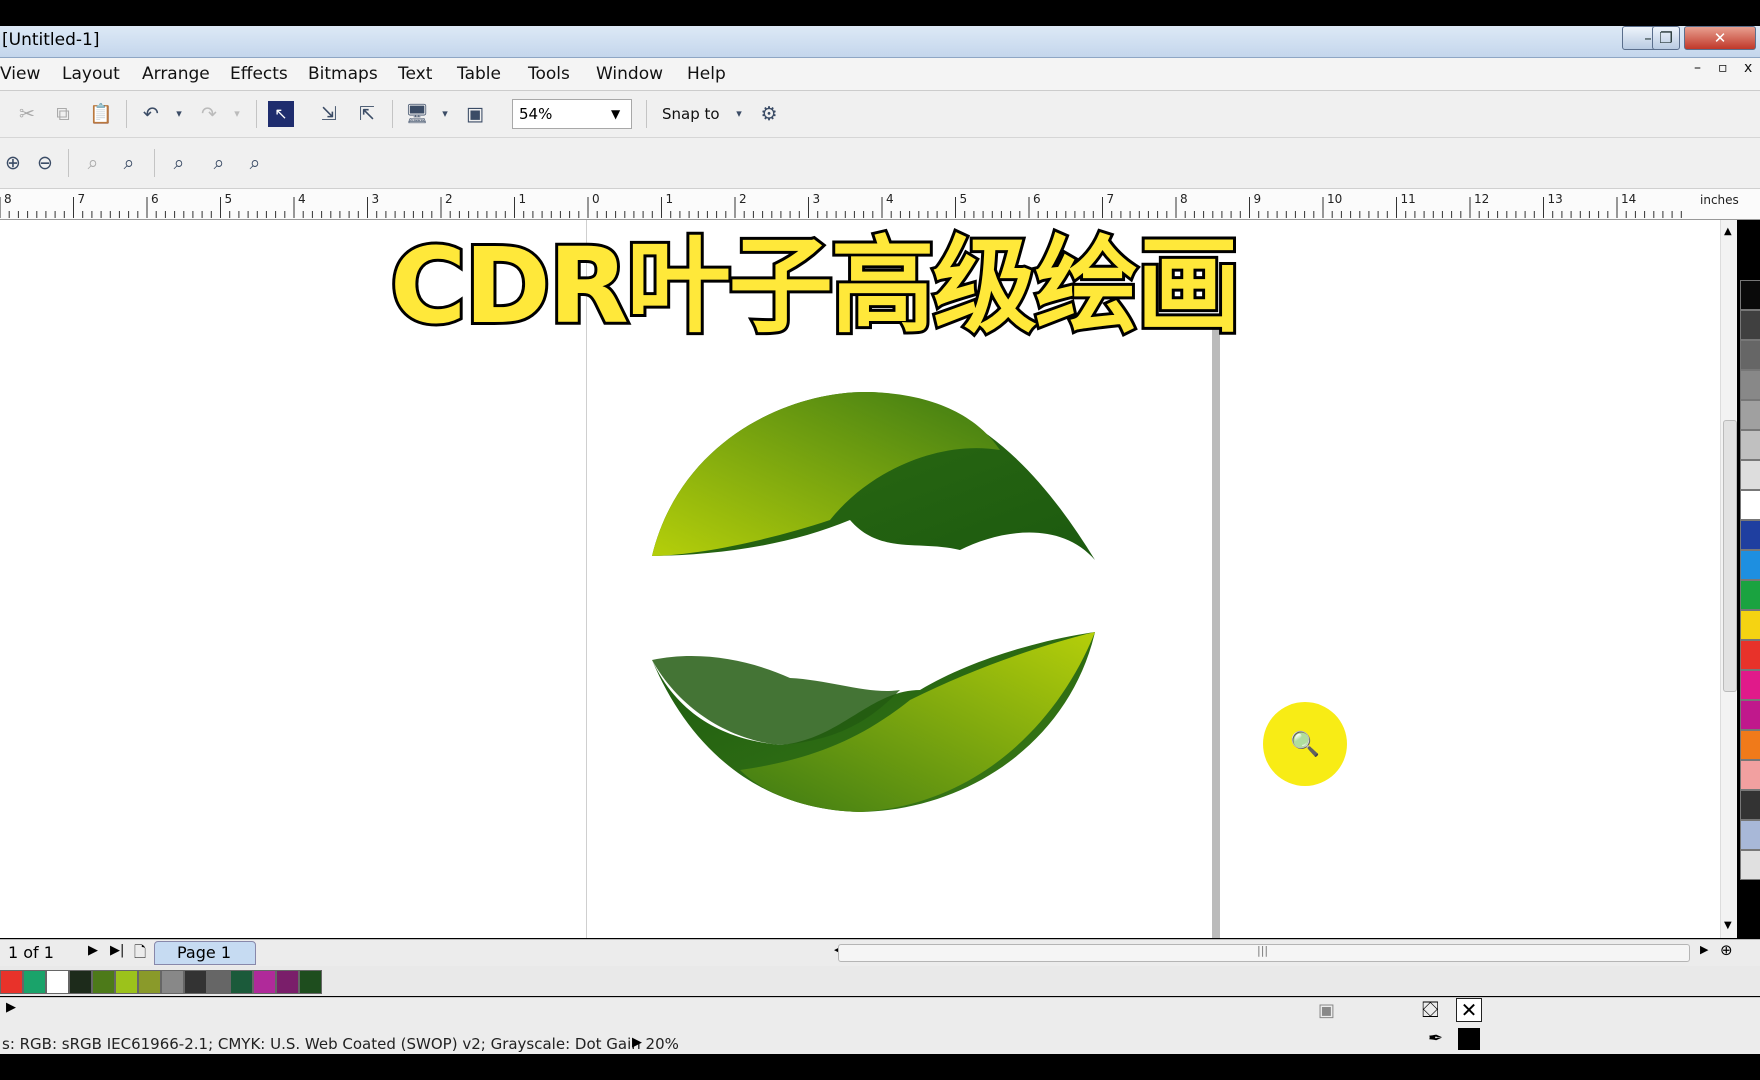 The image size is (1760, 1080). I want to click on navigator-icon: ⊕, so click(1726, 950).